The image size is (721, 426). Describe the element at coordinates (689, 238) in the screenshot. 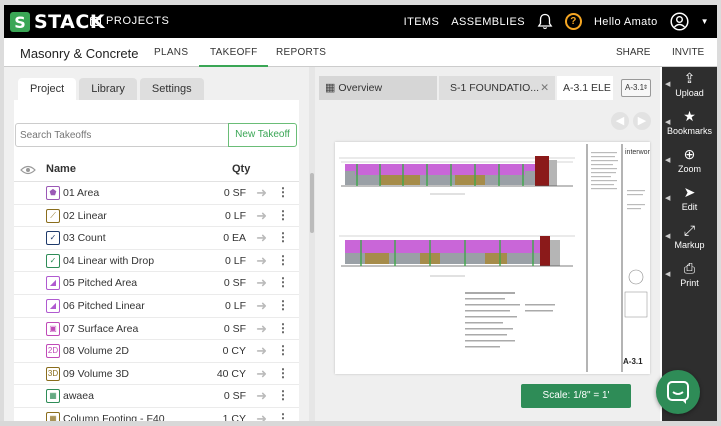

I see `tool-markup-button: ◀ ⤢ Markup` at that location.